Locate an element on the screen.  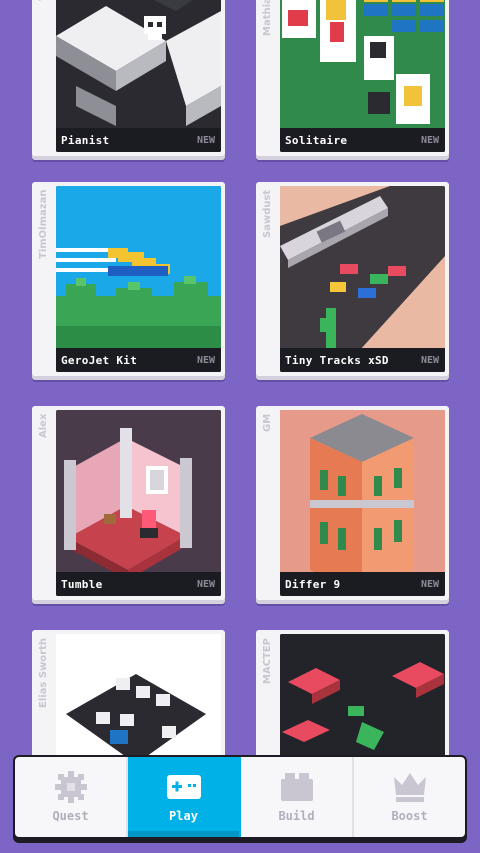
card-author: Mathias Eig is located at coordinates (267, 18).